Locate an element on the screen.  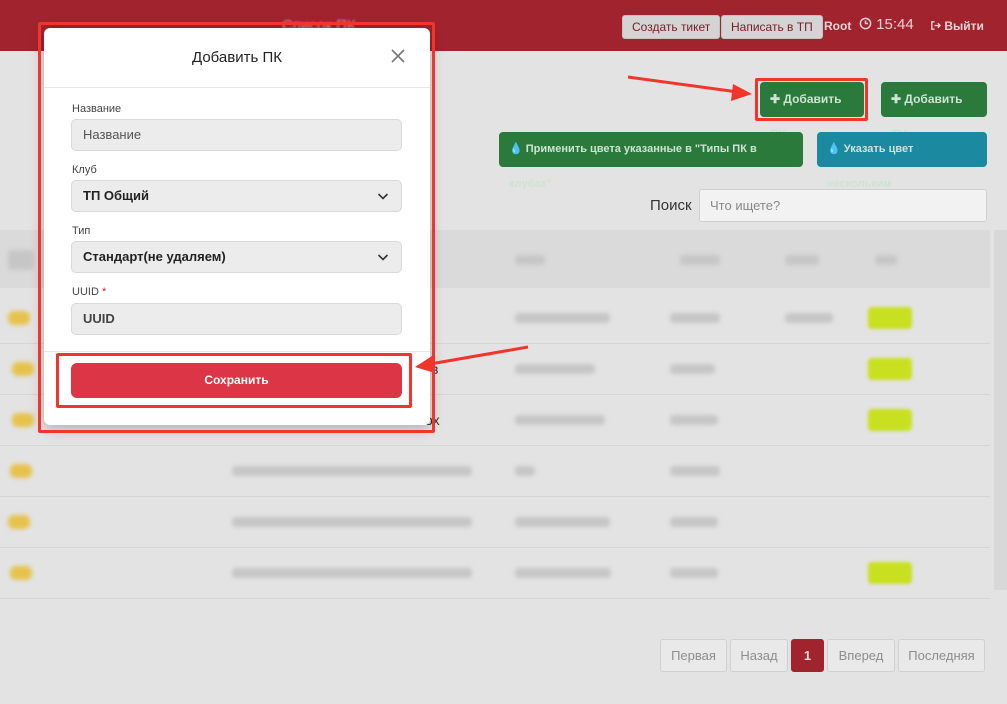
add-tv-button: ✚ Добавить TV is located at coordinates (934, 111).